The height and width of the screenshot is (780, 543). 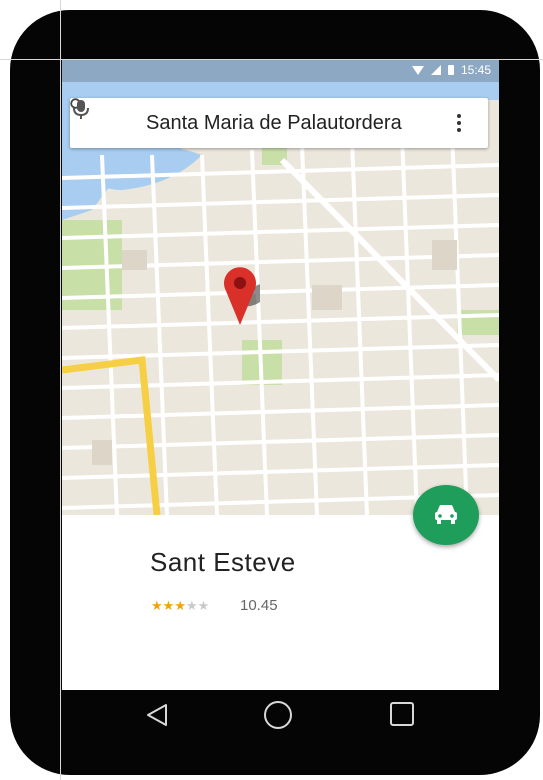 I want to click on place-title: Sant Esteve, so click(x=223, y=562).